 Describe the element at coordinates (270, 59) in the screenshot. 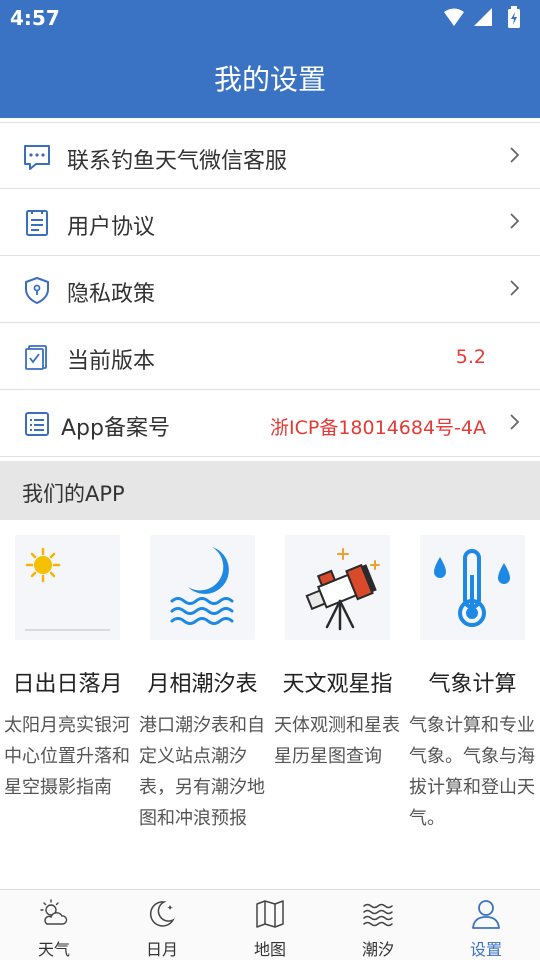

I see `app-header: 4:57 我的设置` at that location.